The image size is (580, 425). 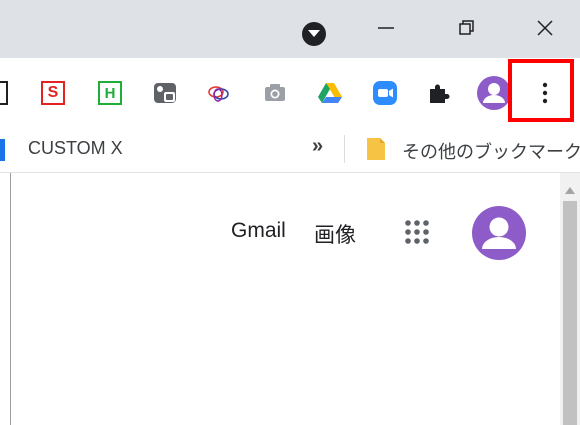 What do you see at coordinates (290, 29) in the screenshot?
I see `window-titlebar` at bounding box center [290, 29].